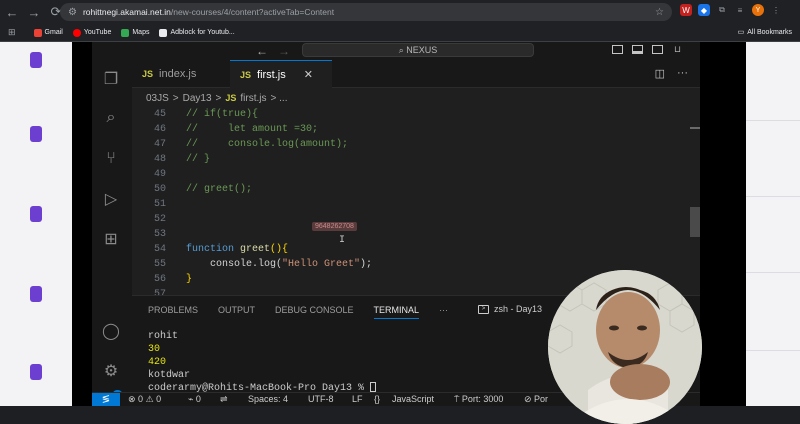 The width and height of the screenshot is (800, 424). I want to click on line-number: 56, so click(159, 279).